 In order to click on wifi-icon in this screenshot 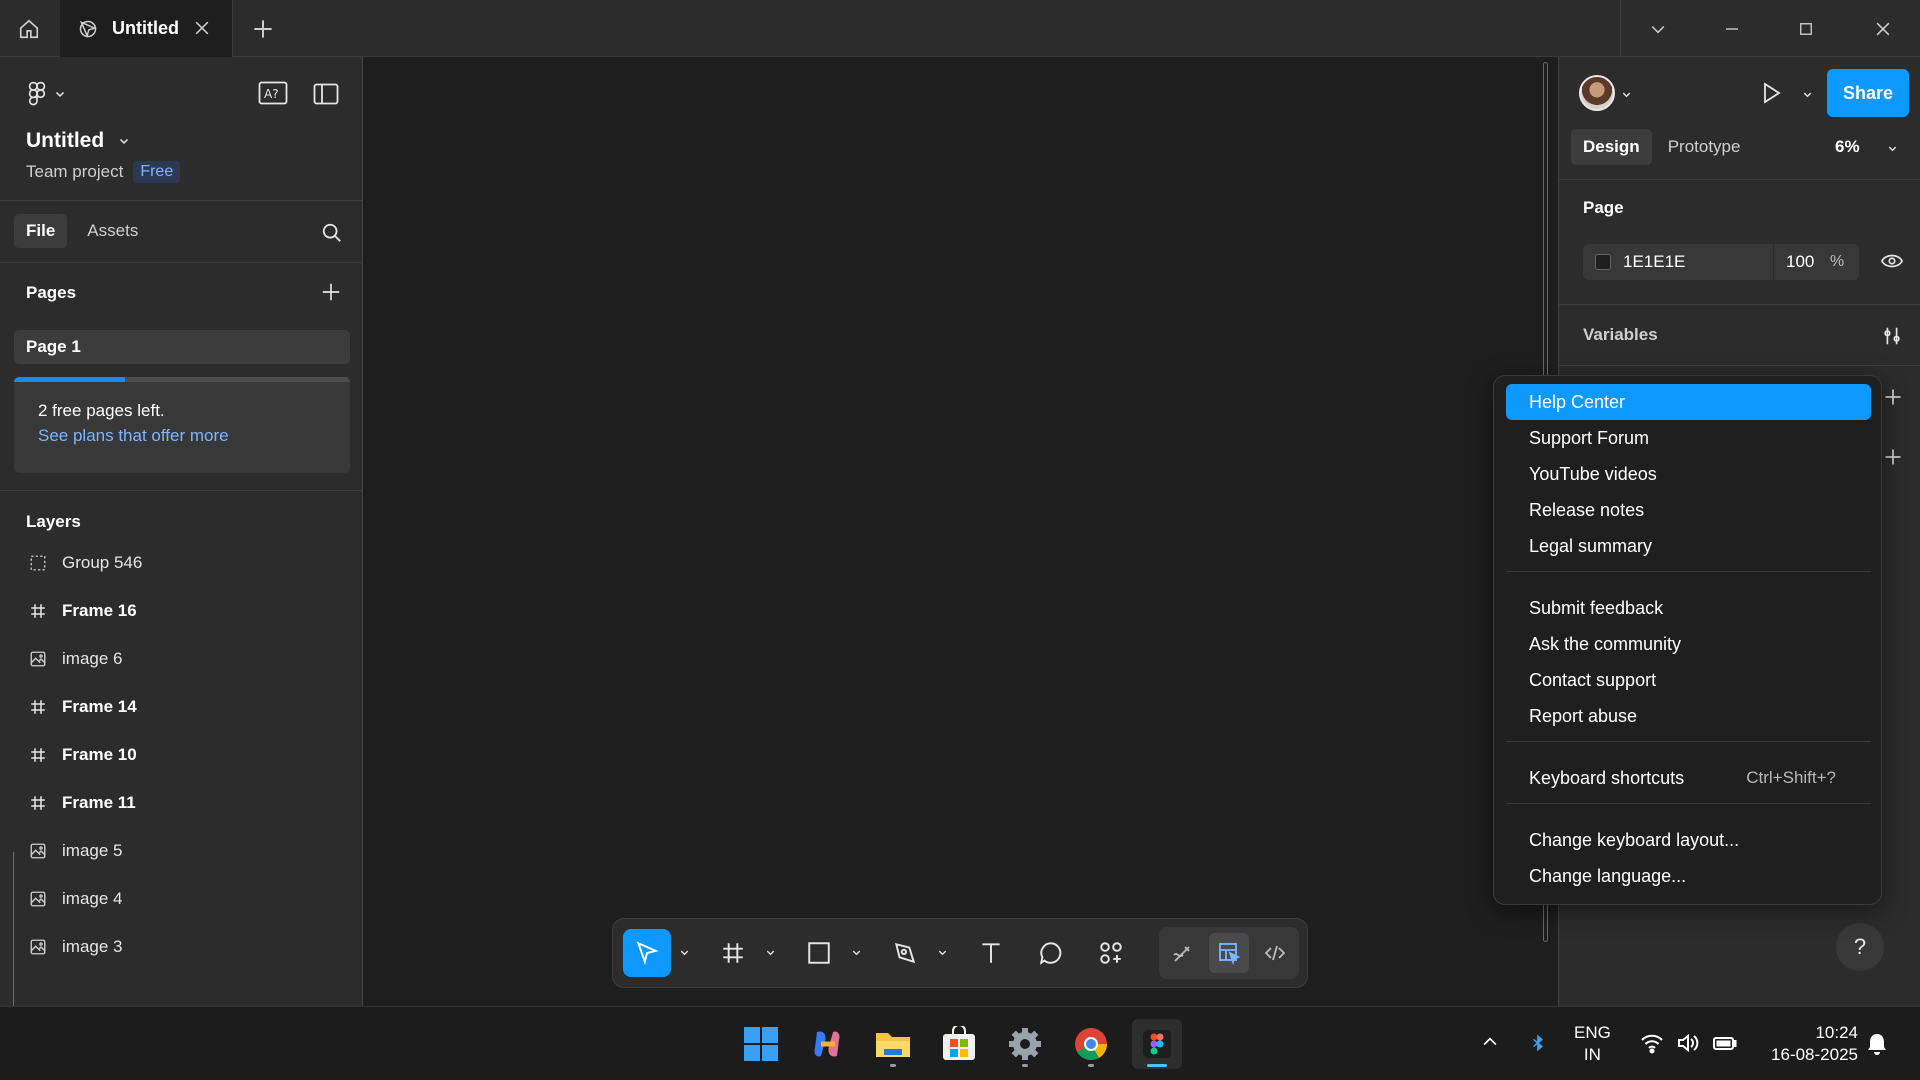, I will do `click(1652, 1043)`.